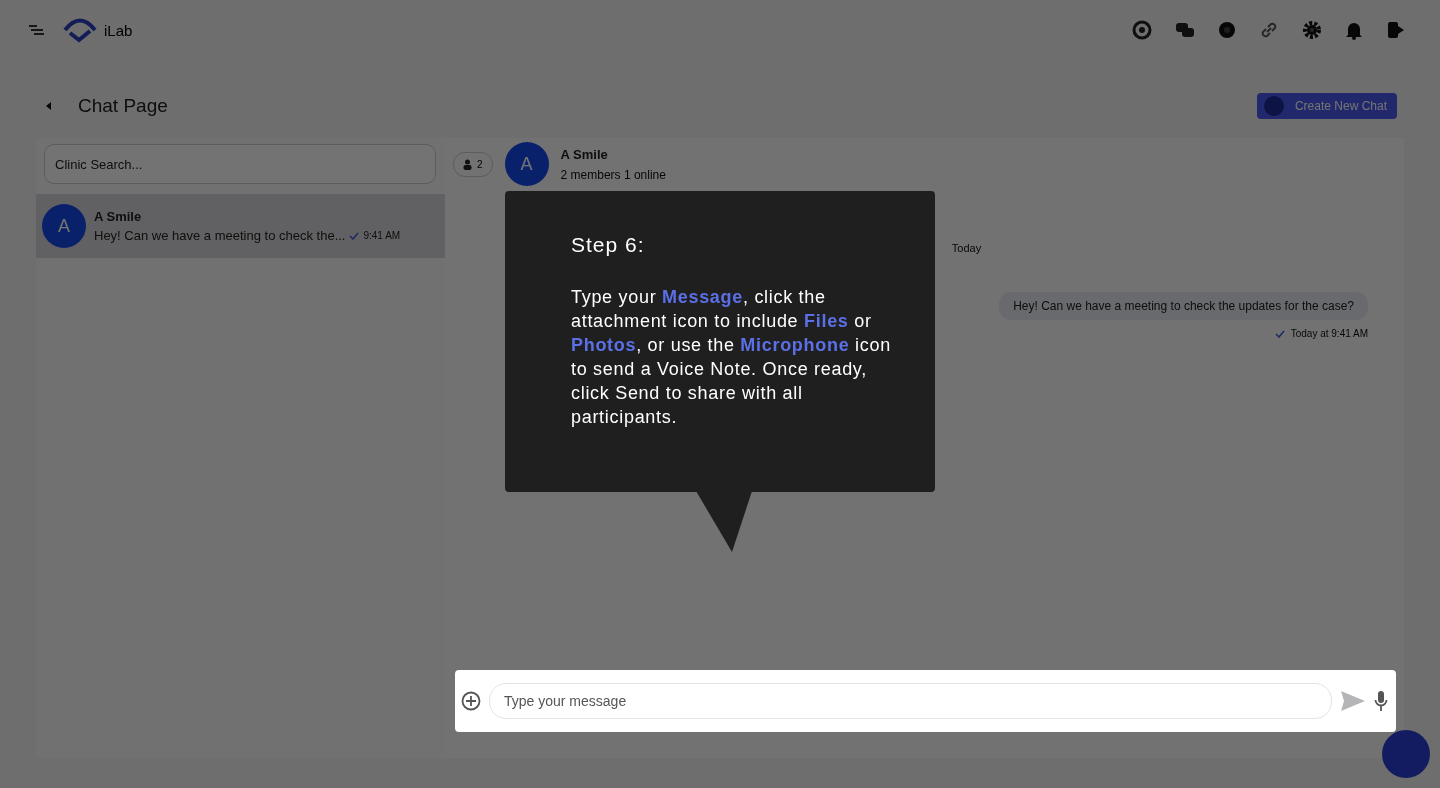 This screenshot has height=788, width=1440. I want to click on page-title: Chat Page, so click(123, 106).